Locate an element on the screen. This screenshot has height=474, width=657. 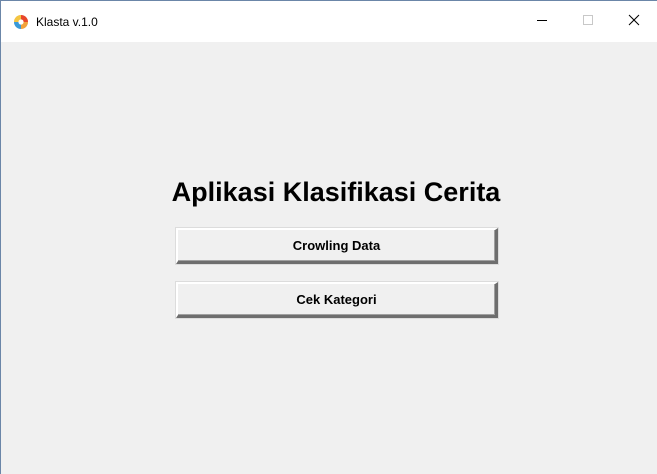
close-button is located at coordinates (634, 21).